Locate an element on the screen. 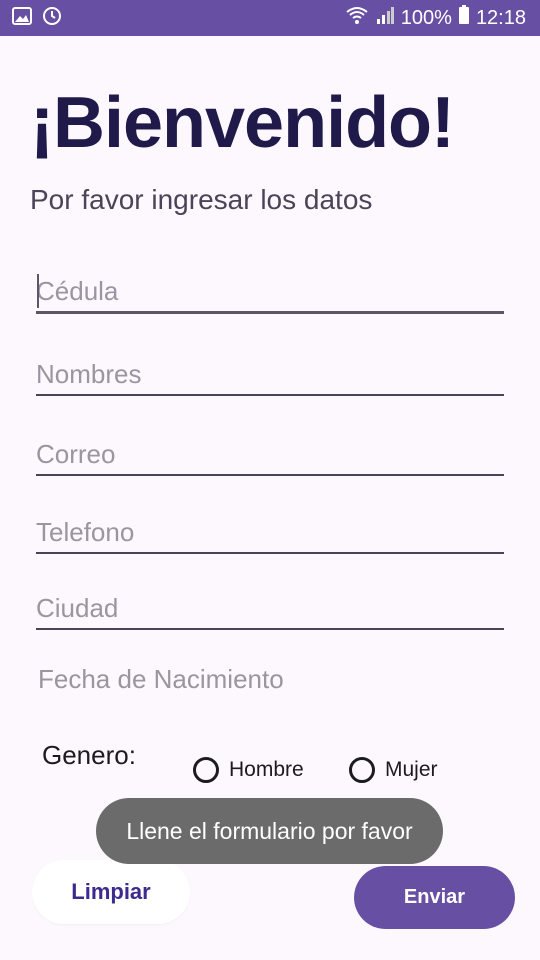 The image size is (540, 960). status-bar-right: 100% 12:18 is located at coordinates (435, 18).